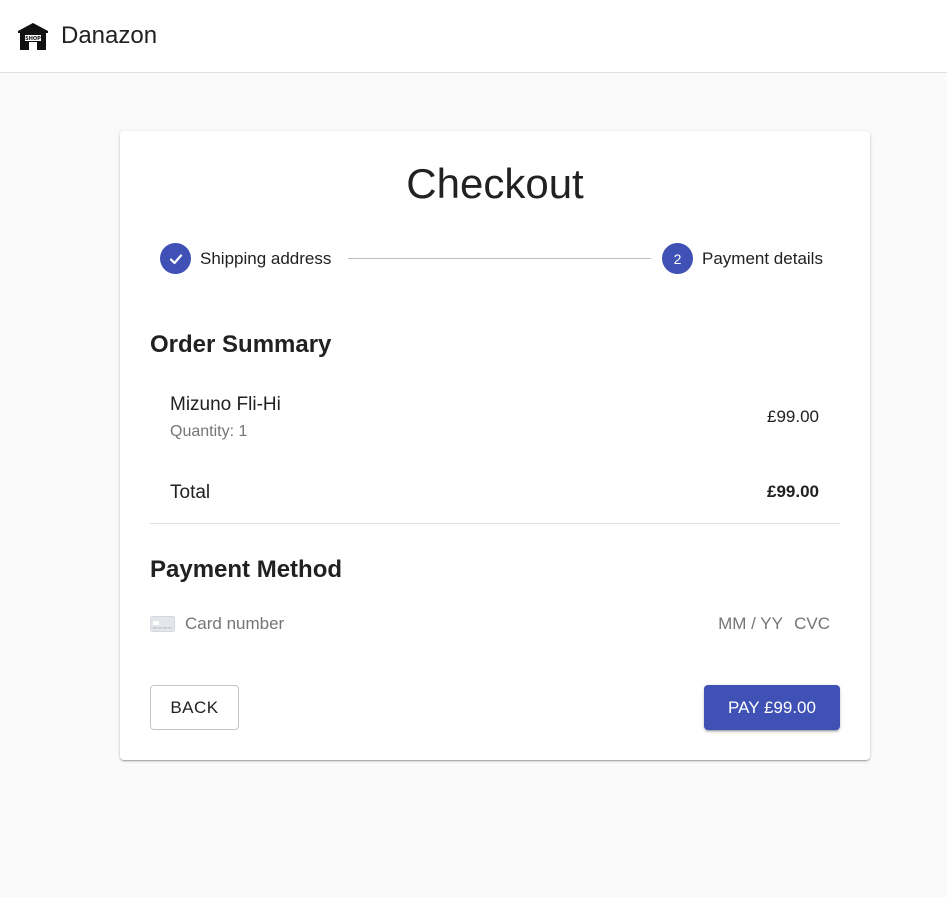  What do you see at coordinates (162, 624) in the screenshot?
I see `credit-card-icon` at bounding box center [162, 624].